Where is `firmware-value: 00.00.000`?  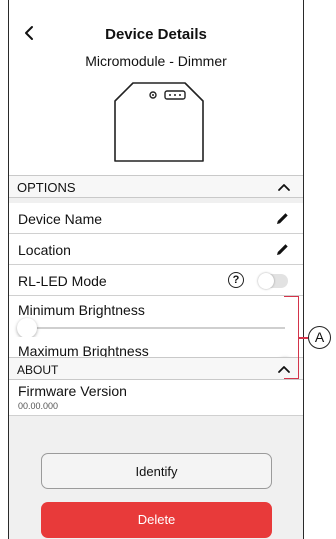 firmware-value: 00.00.000 is located at coordinates (38, 406).